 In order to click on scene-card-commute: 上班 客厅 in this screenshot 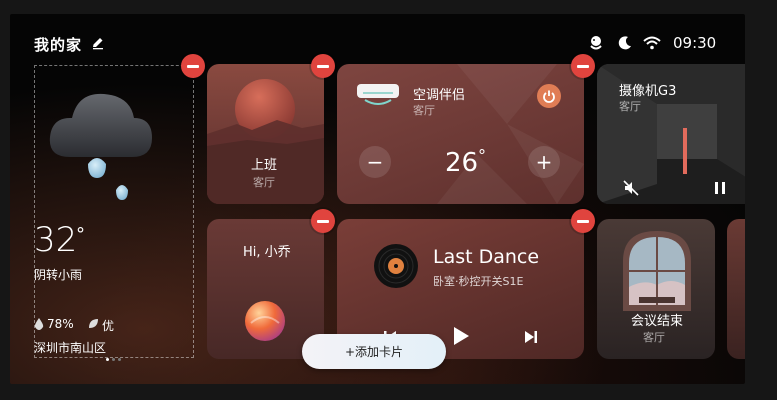, I will do `click(265, 134)`.